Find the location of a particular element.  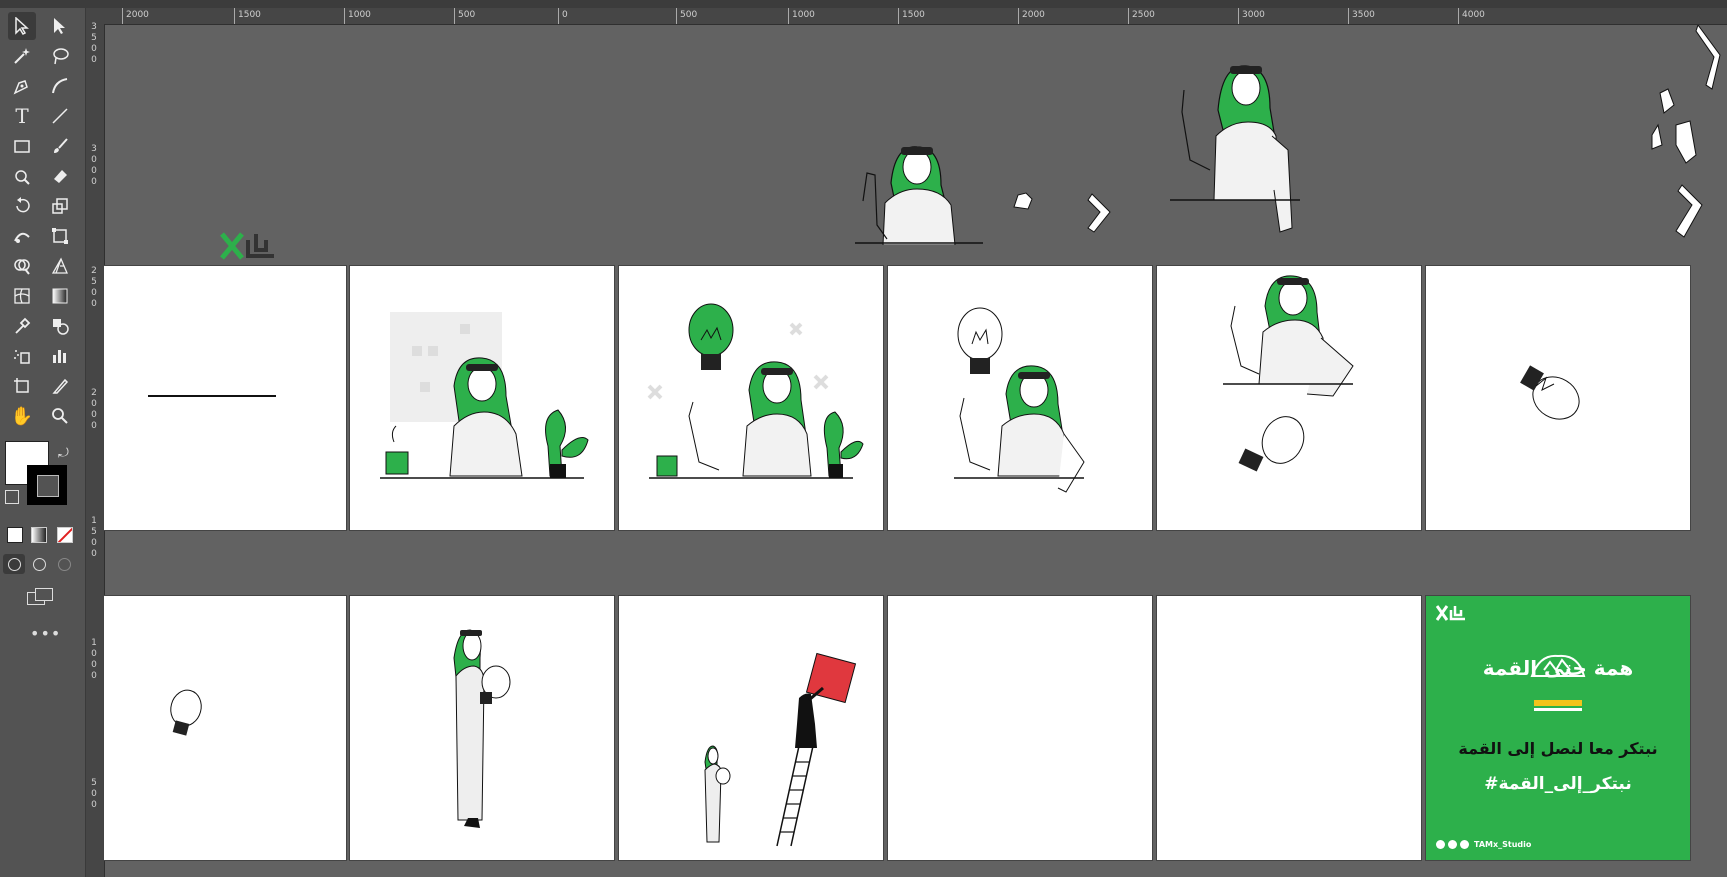

lasso-tool-icon is located at coordinates (60, 56).